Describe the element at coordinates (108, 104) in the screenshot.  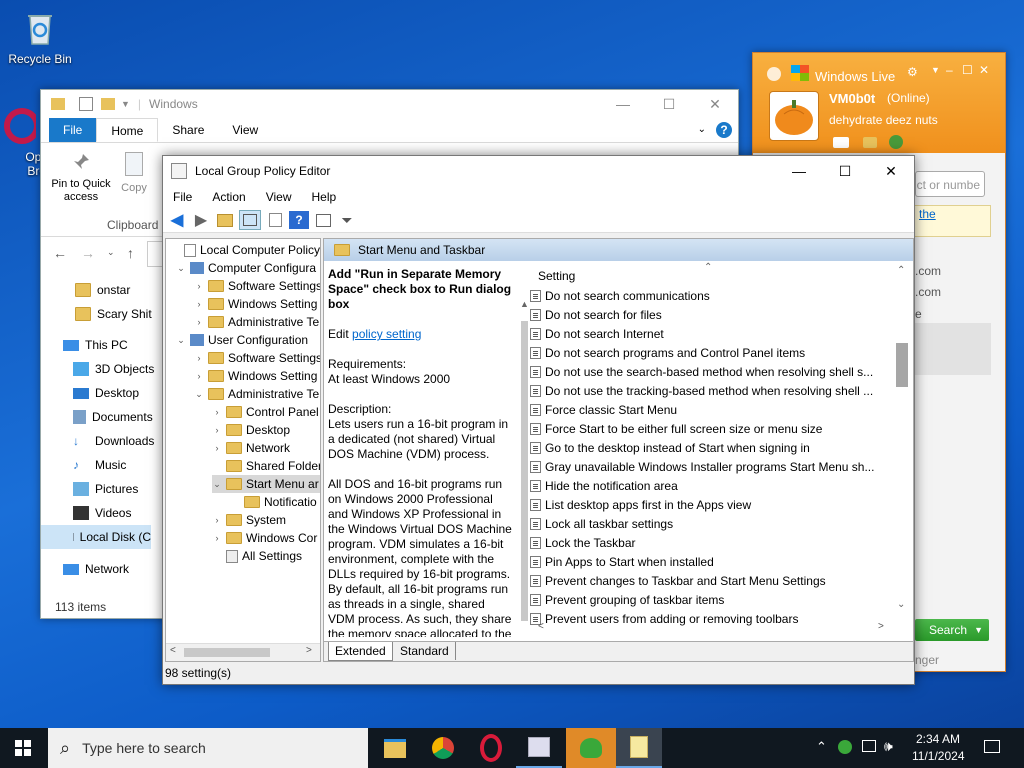
I see `new-folder-icon` at that location.